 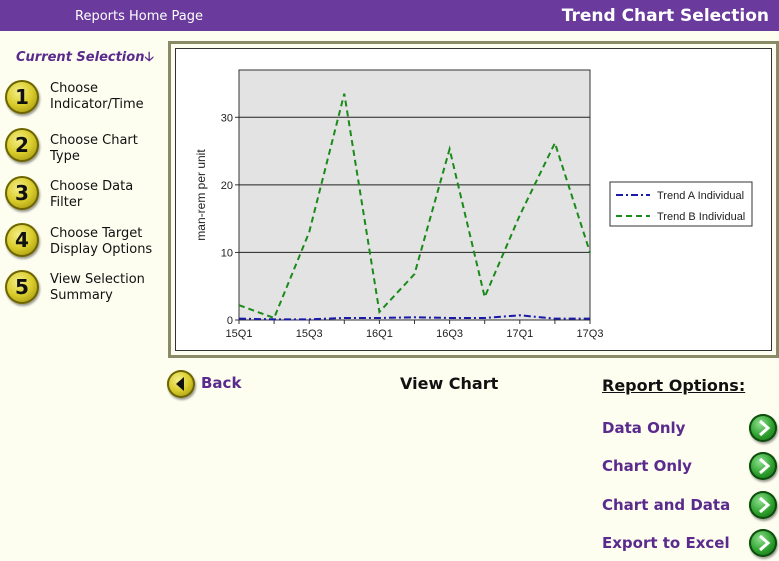 What do you see at coordinates (647, 466) in the screenshot?
I see `option-label: Chart Only` at bounding box center [647, 466].